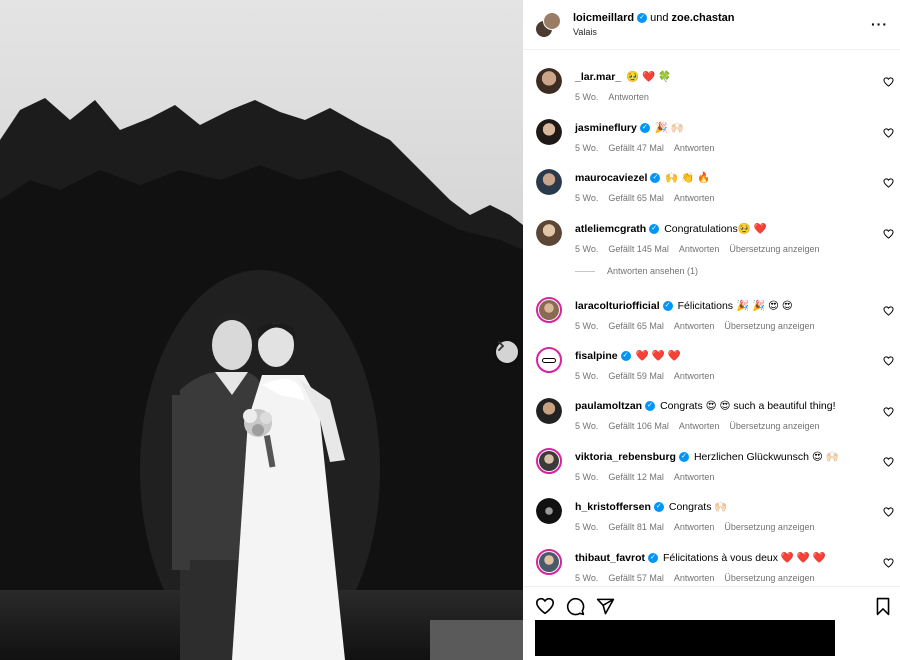  Describe the element at coordinates (548, 24) in the screenshot. I see `collab-avatar` at that location.